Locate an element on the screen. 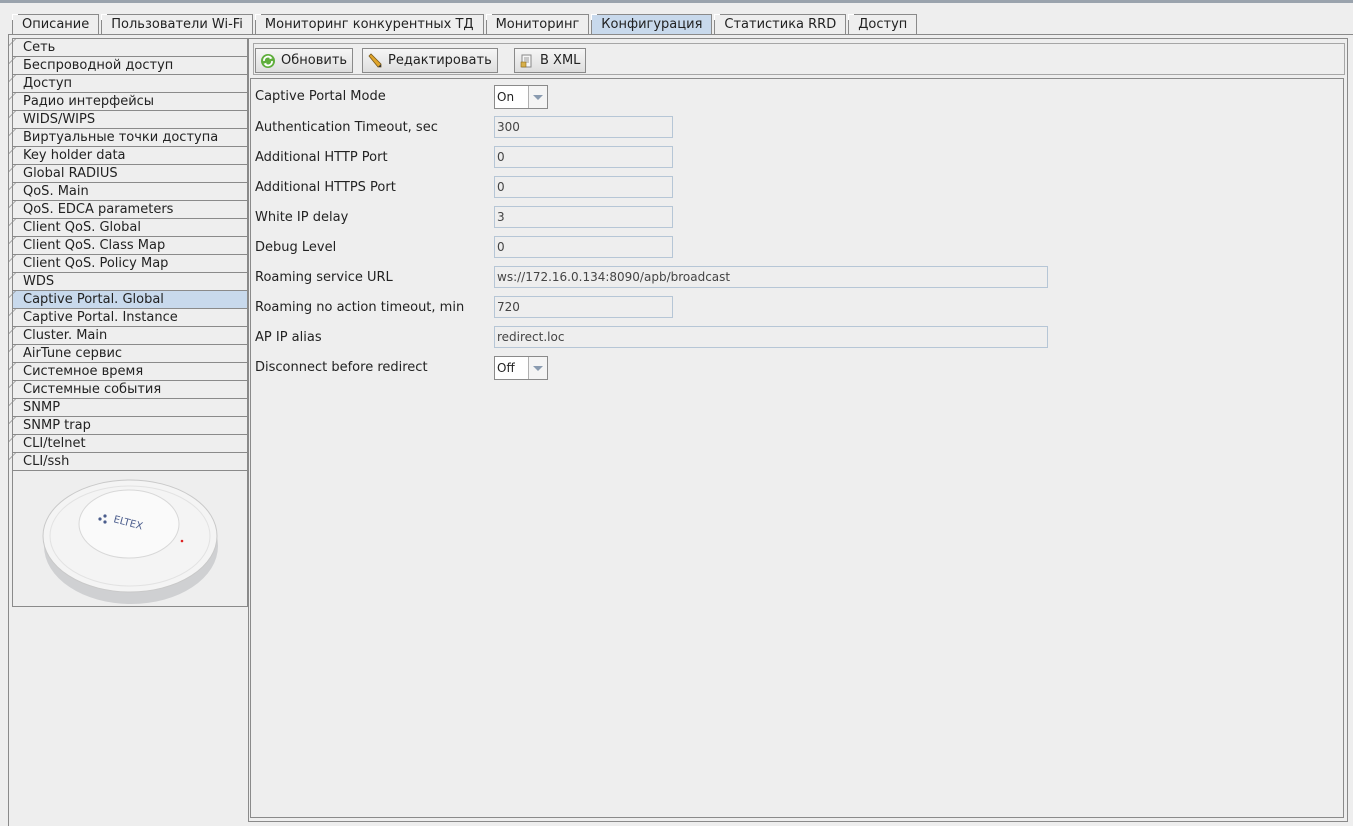  toolbar: Обновить Редактировать В XML is located at coordinates (799, 59).